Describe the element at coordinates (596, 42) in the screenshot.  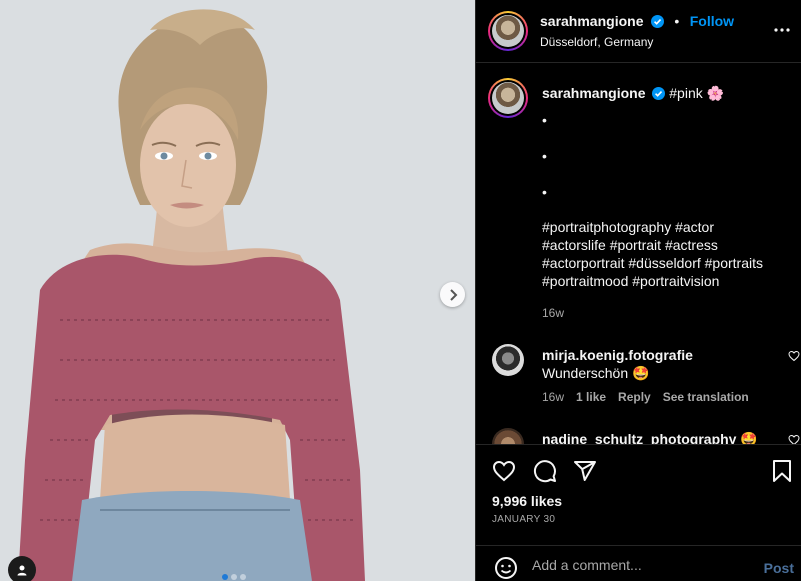
I see `post-location: Düsseldorf, Germany` at that location.